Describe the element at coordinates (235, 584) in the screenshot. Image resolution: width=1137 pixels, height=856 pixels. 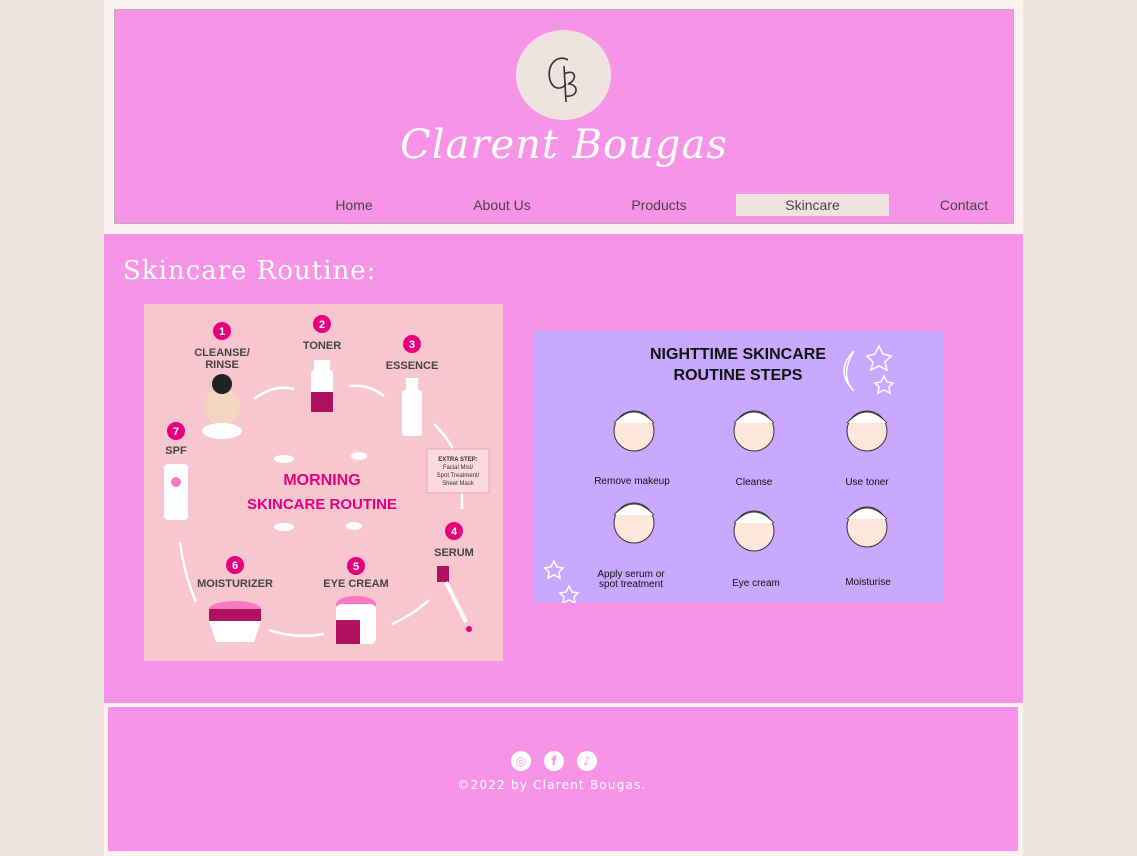
I see `step-label: MOISTURIZER` at that location.